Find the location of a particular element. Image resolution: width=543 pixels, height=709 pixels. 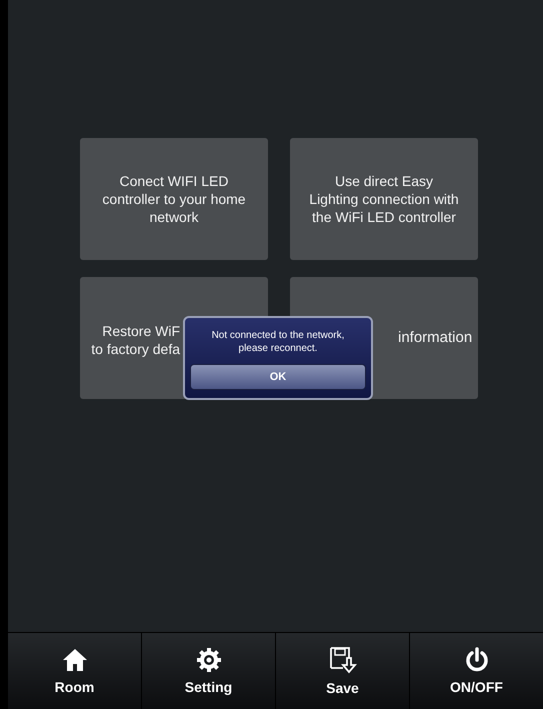

tab-button: Save is located at coordinates (343, 671).